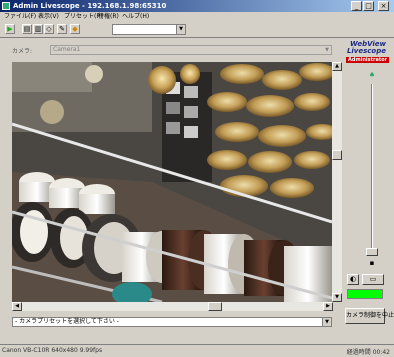 This screenshot has width=394, height=357. I want to click on minimize-button: _, so click(356, 6).